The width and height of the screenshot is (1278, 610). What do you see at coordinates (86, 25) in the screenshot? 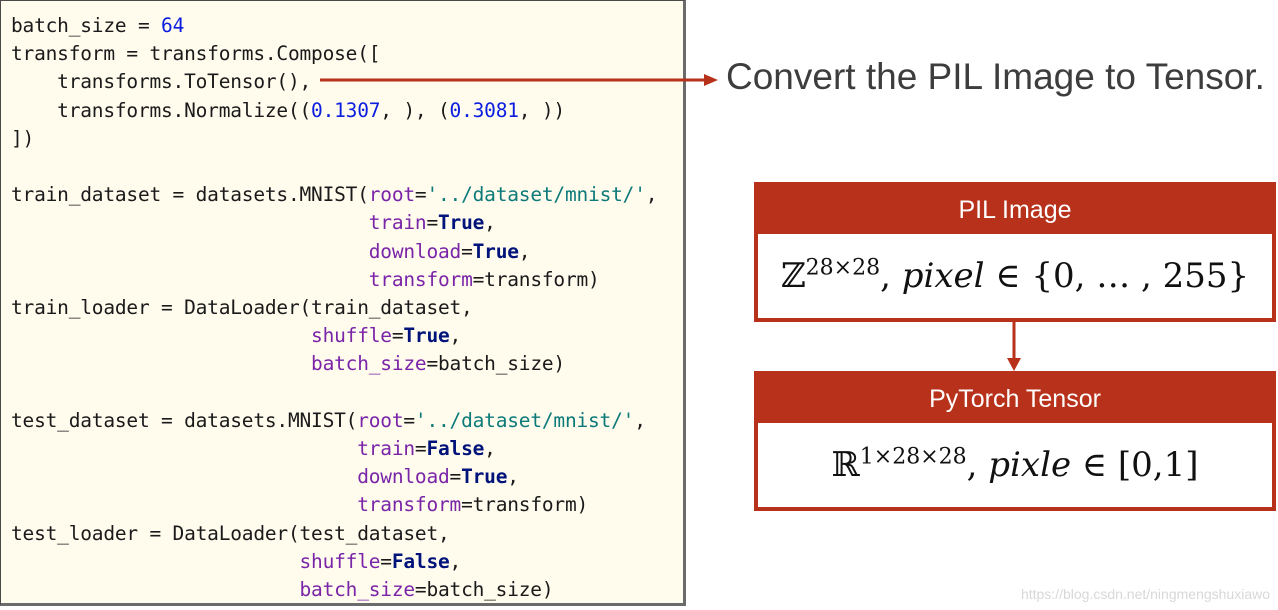
I see `code-token: batch_size =` at bounding box center [86, 25].